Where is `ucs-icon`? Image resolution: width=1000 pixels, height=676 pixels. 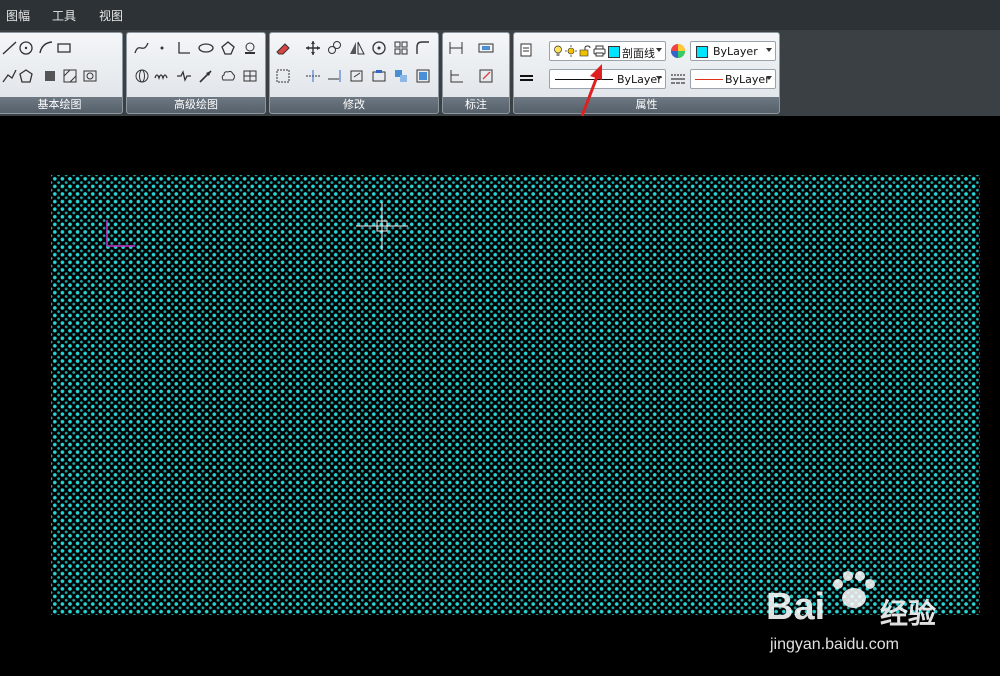
ucs-icon is located at coordinates (120, 233).